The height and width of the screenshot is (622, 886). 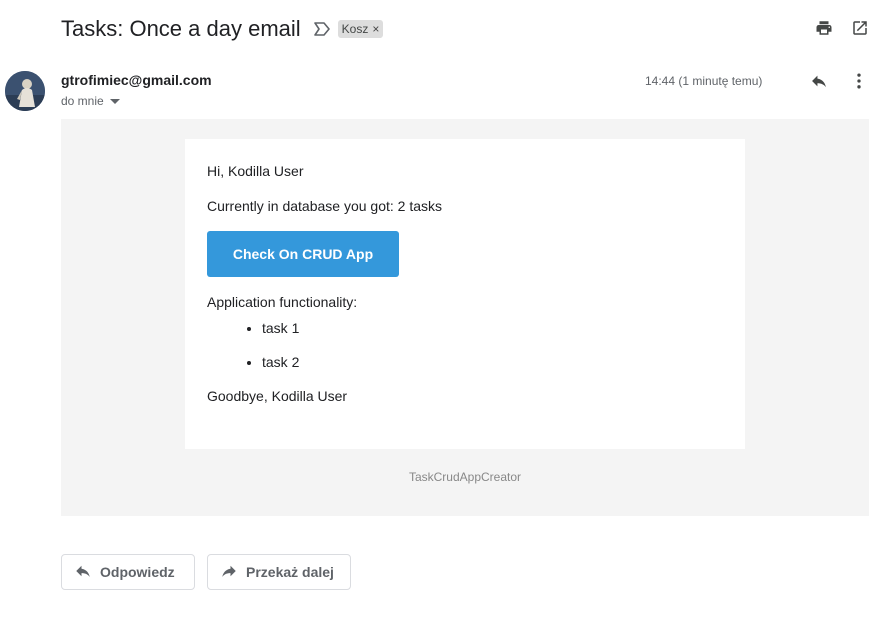 What do you see at coordinates (206, 572) in the screenshot?
I see `reply-actions: Odpowiedz Przekaż dalej` at bounding box center [206, 572].